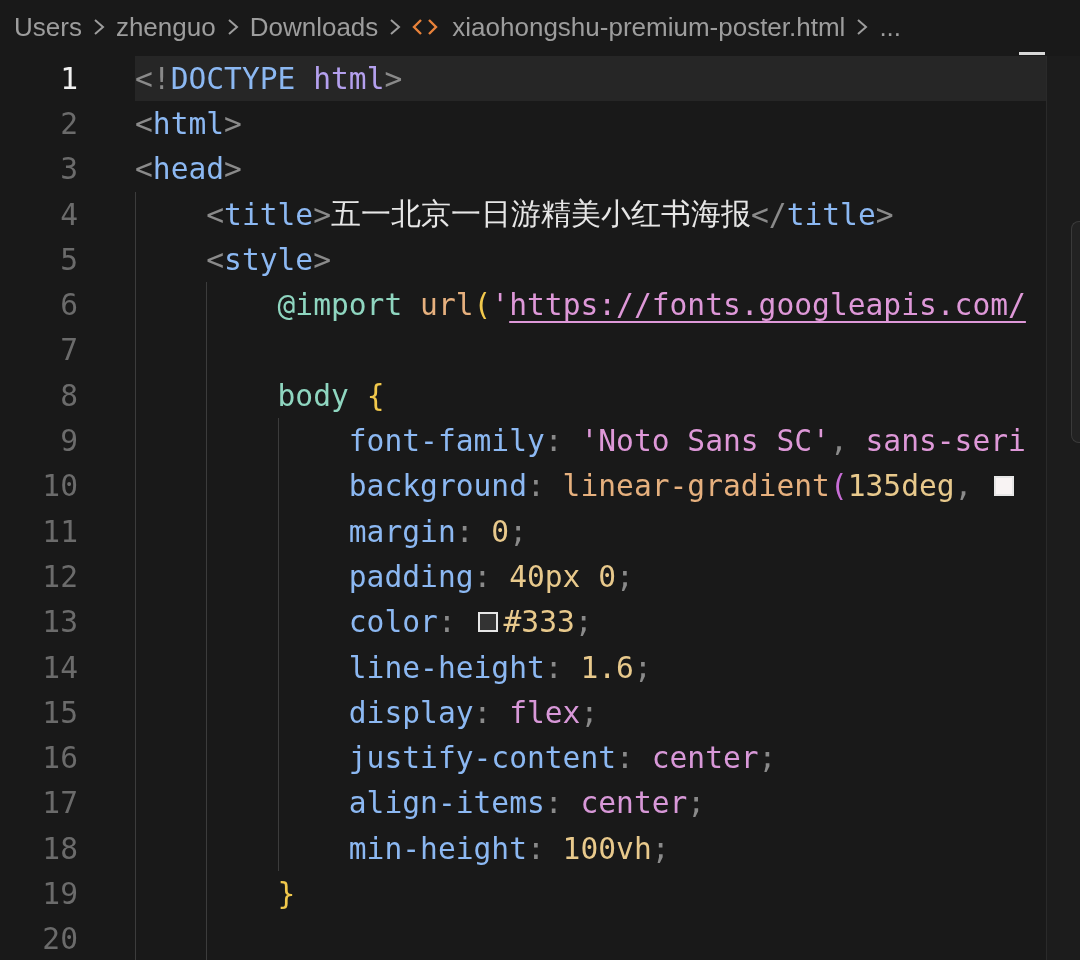 This screenshot has height=960, width=1080. What do you see at coordinates (563, 576) in the screenshot?
I see `code-number: 40px 0` at bounding box center [563, 576].